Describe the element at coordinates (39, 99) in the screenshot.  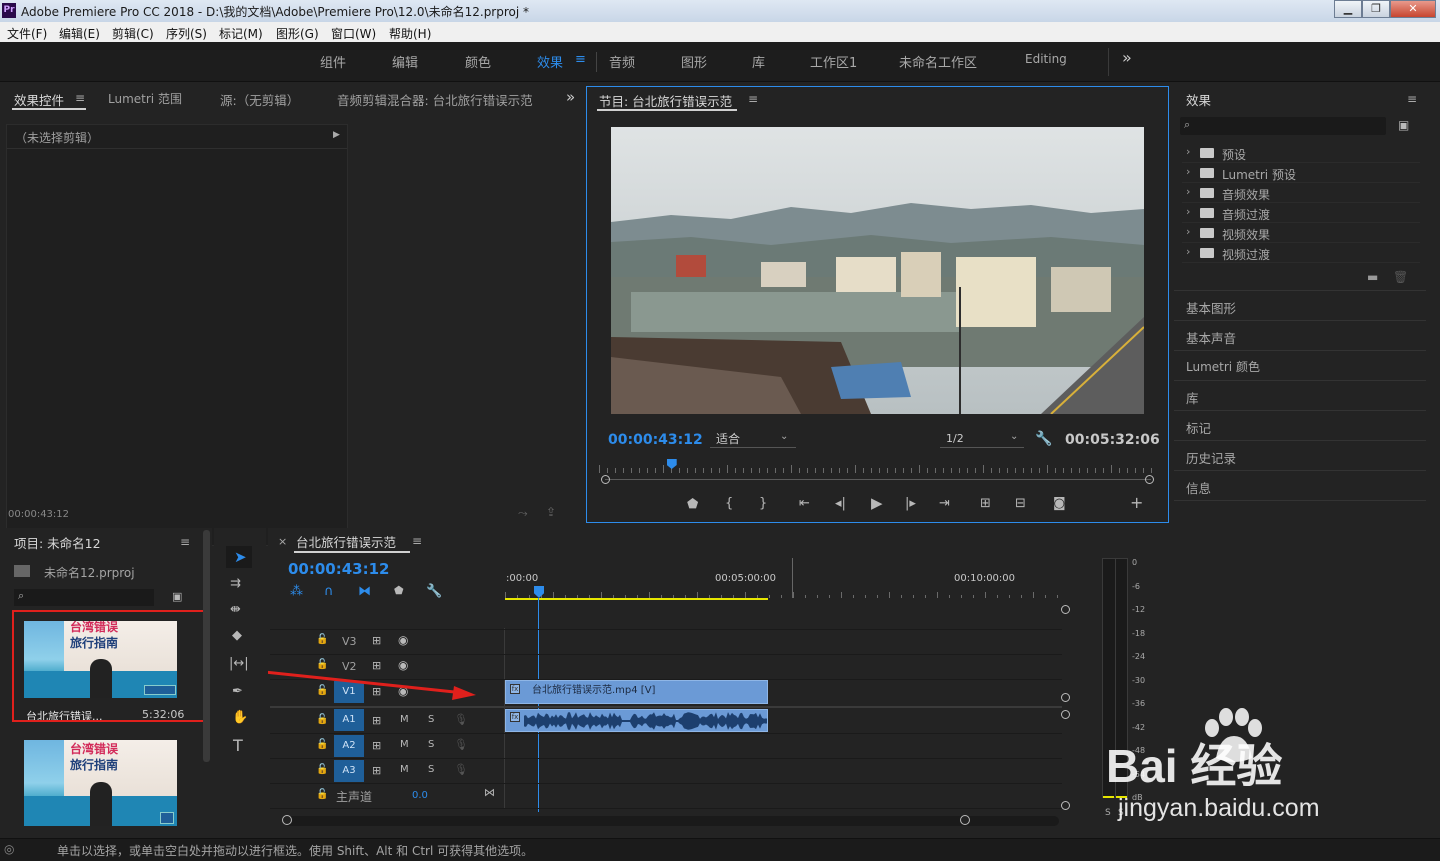
I see `tab-effect-controls: 效果控件` at that location.